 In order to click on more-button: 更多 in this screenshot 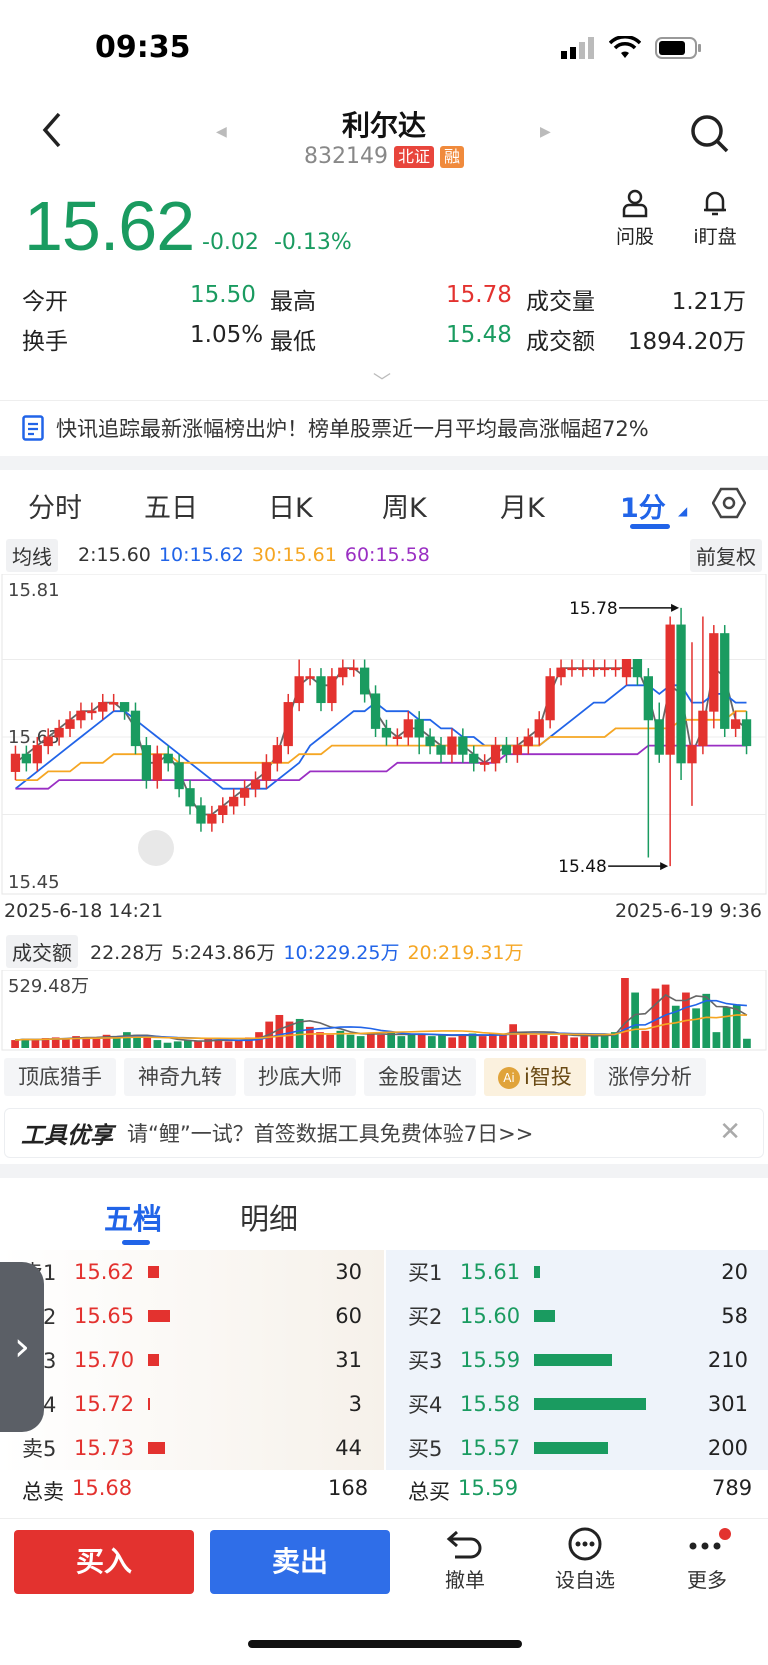, I will do `click(707, 1559)`.